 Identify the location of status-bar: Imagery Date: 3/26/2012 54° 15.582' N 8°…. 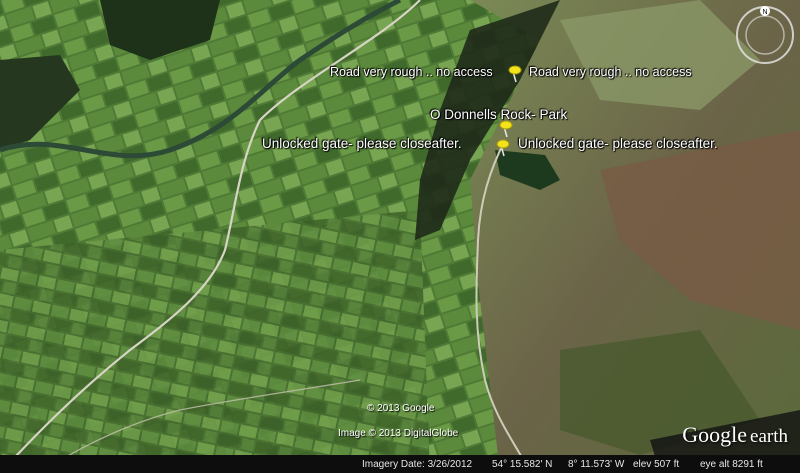
(400, 464).